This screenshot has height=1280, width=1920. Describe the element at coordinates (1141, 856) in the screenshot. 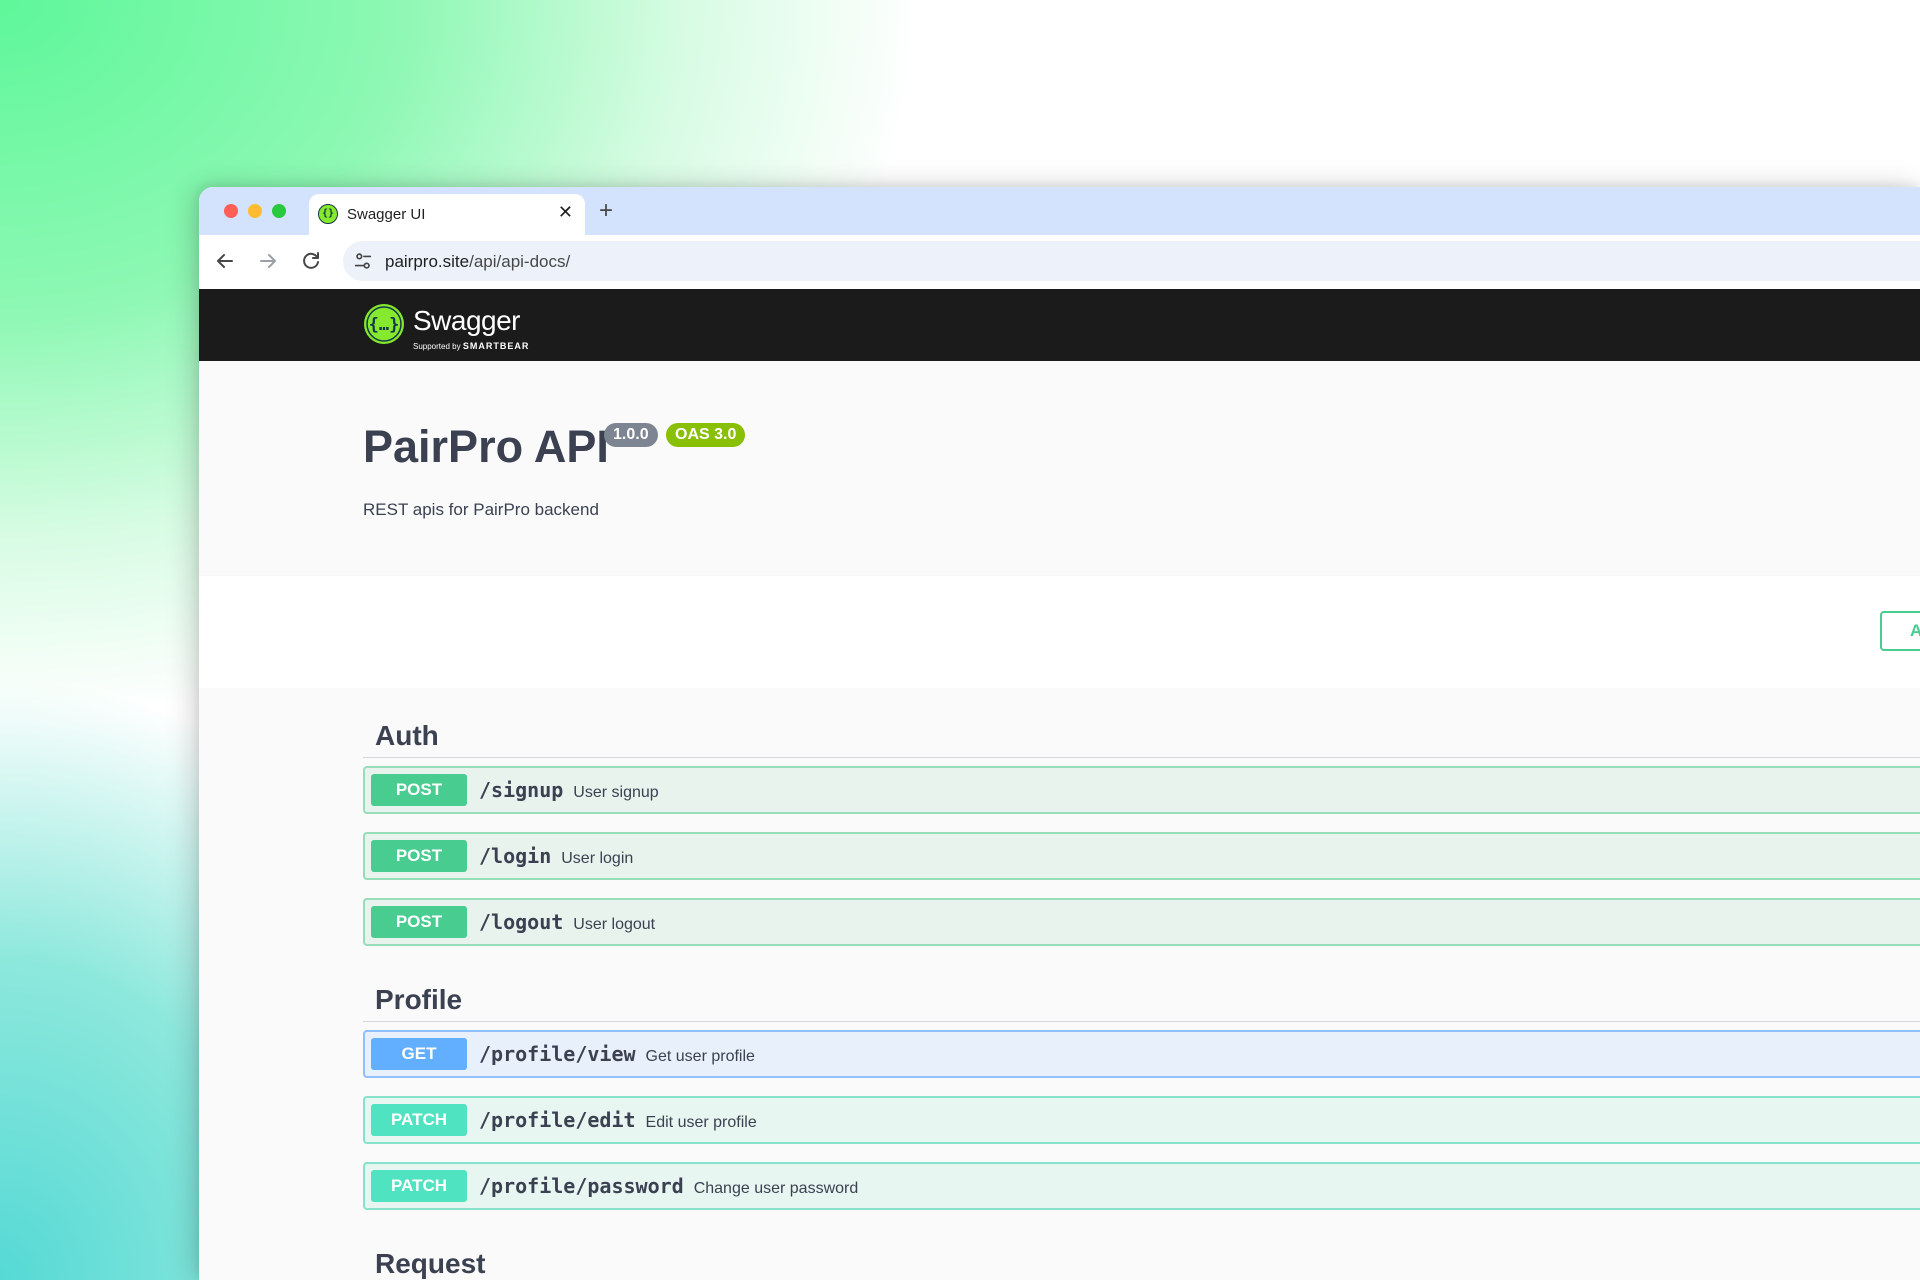

I see `opblock-post-login: POST /login User login` at that location.